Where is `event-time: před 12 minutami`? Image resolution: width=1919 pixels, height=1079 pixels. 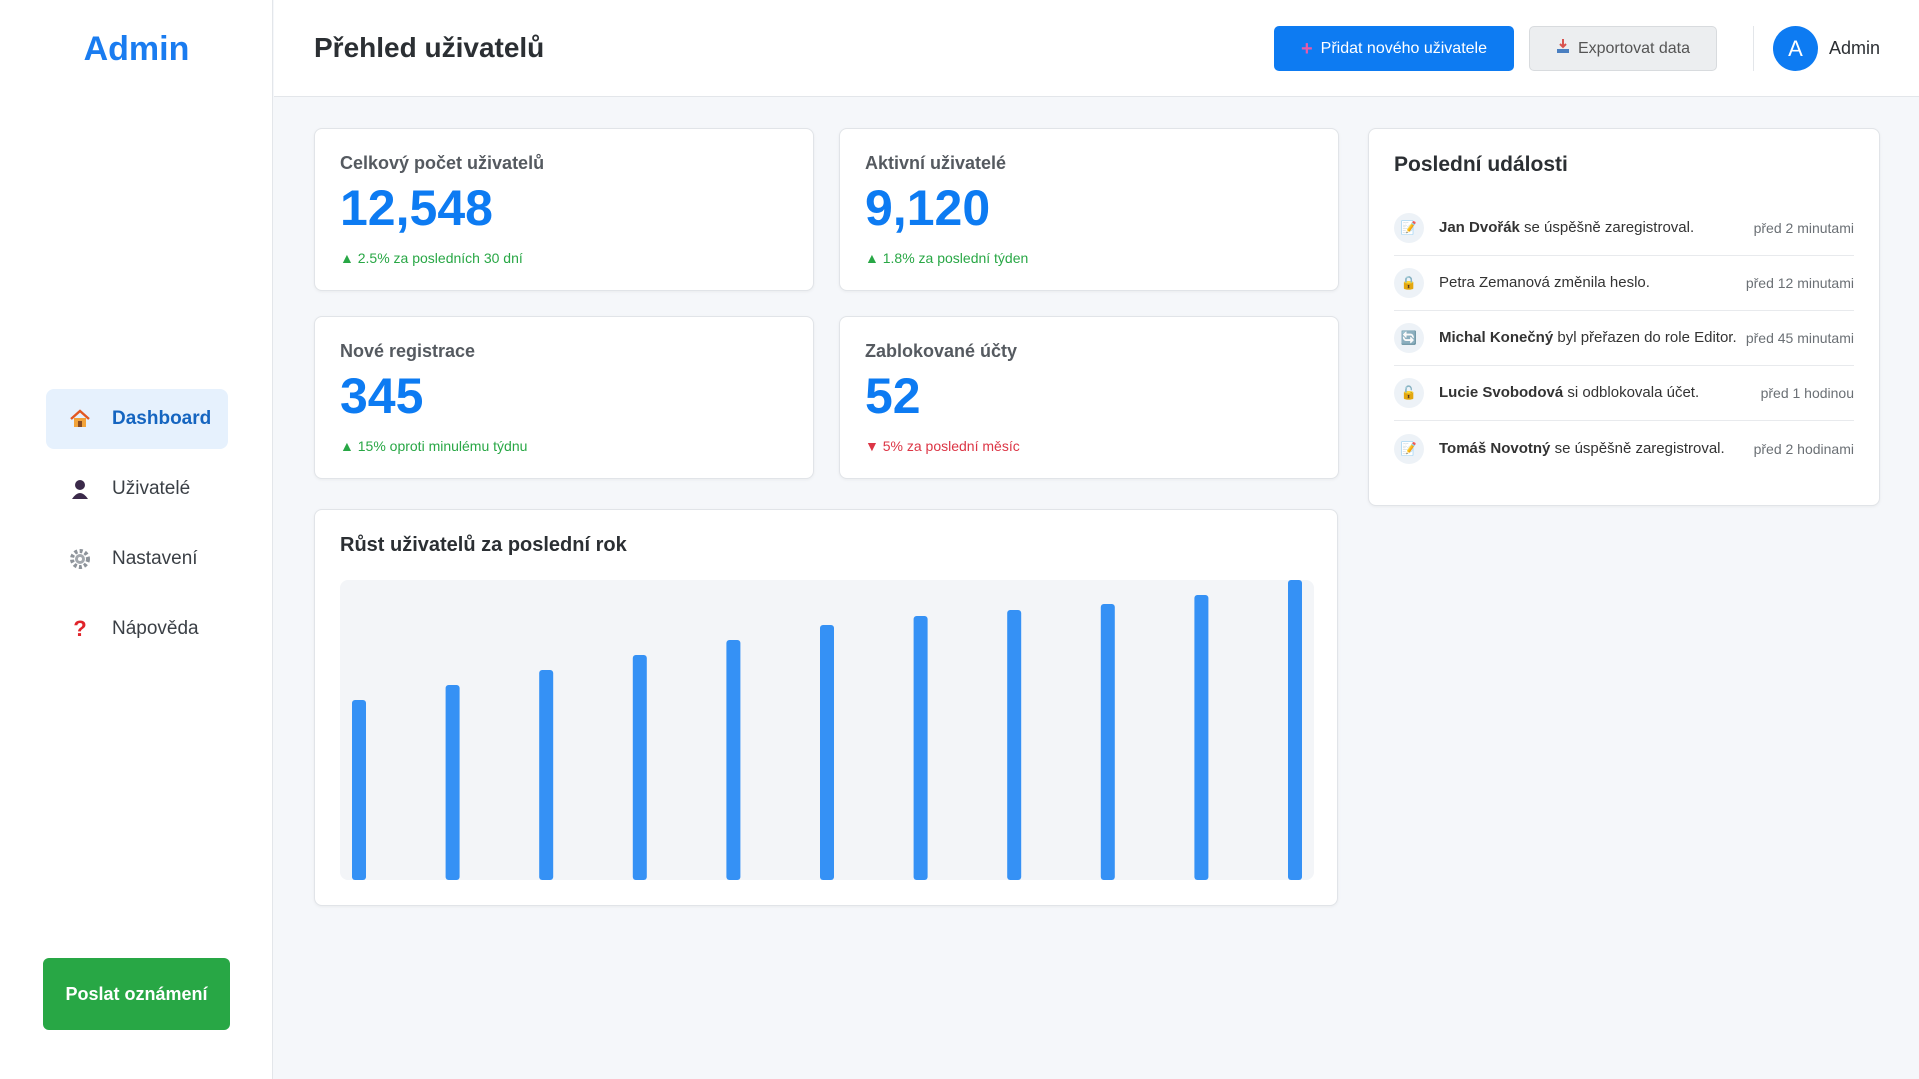 event-time: před 12 minutami is located at coordinates (1799, 283).